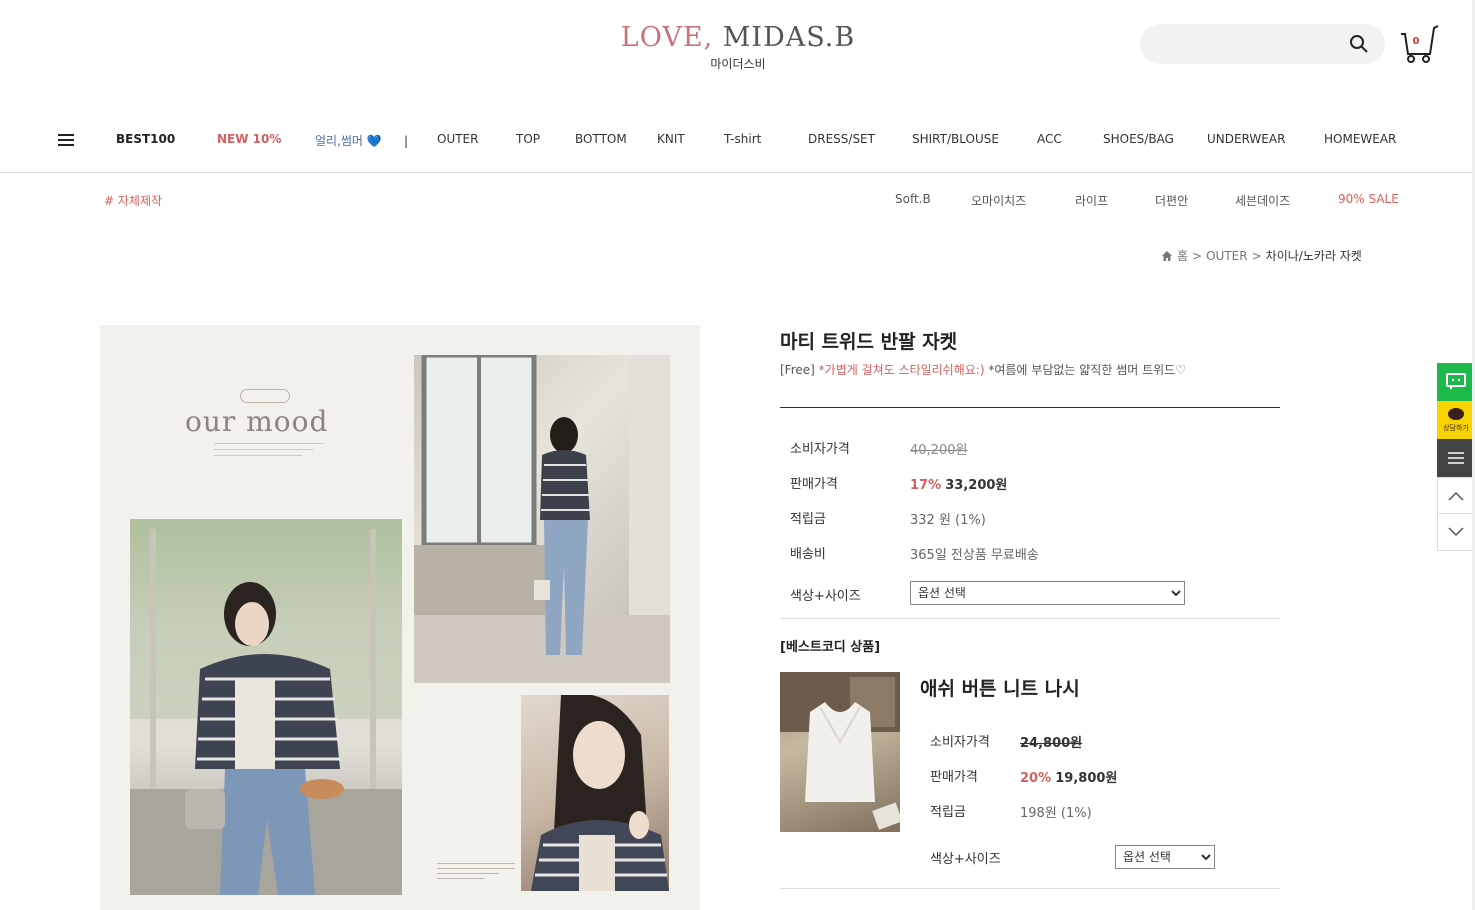  What do you see at coordinates (1165, 857) in the screenshot?
I see `best-option-select: 옵션 선택` at bounding box center [1165, 857].